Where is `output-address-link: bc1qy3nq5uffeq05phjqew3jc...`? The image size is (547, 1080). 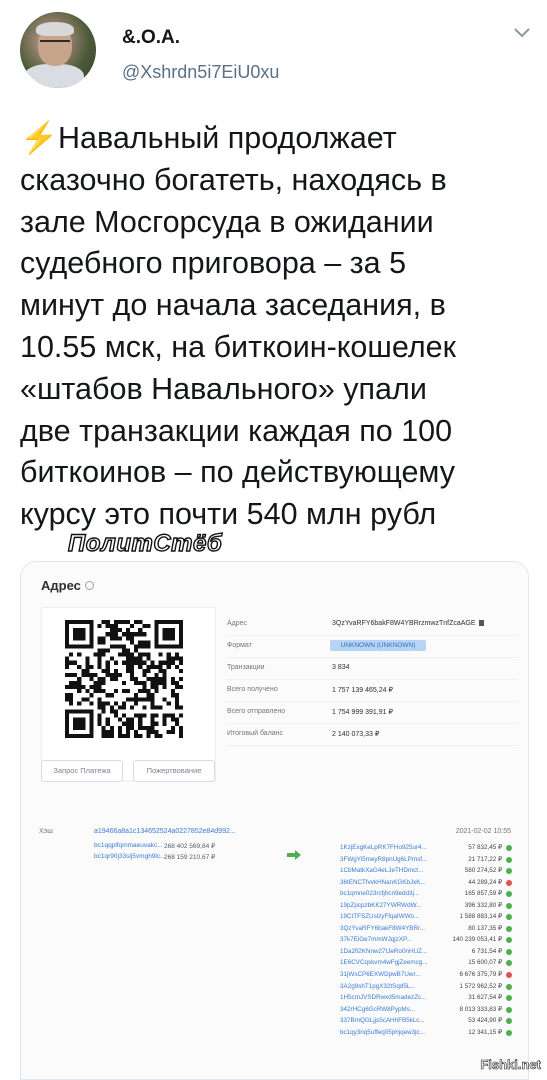 output-address-link: bc1qy3nq5uffeq05phjqew3jc... is located at coordinates (382, 1032).